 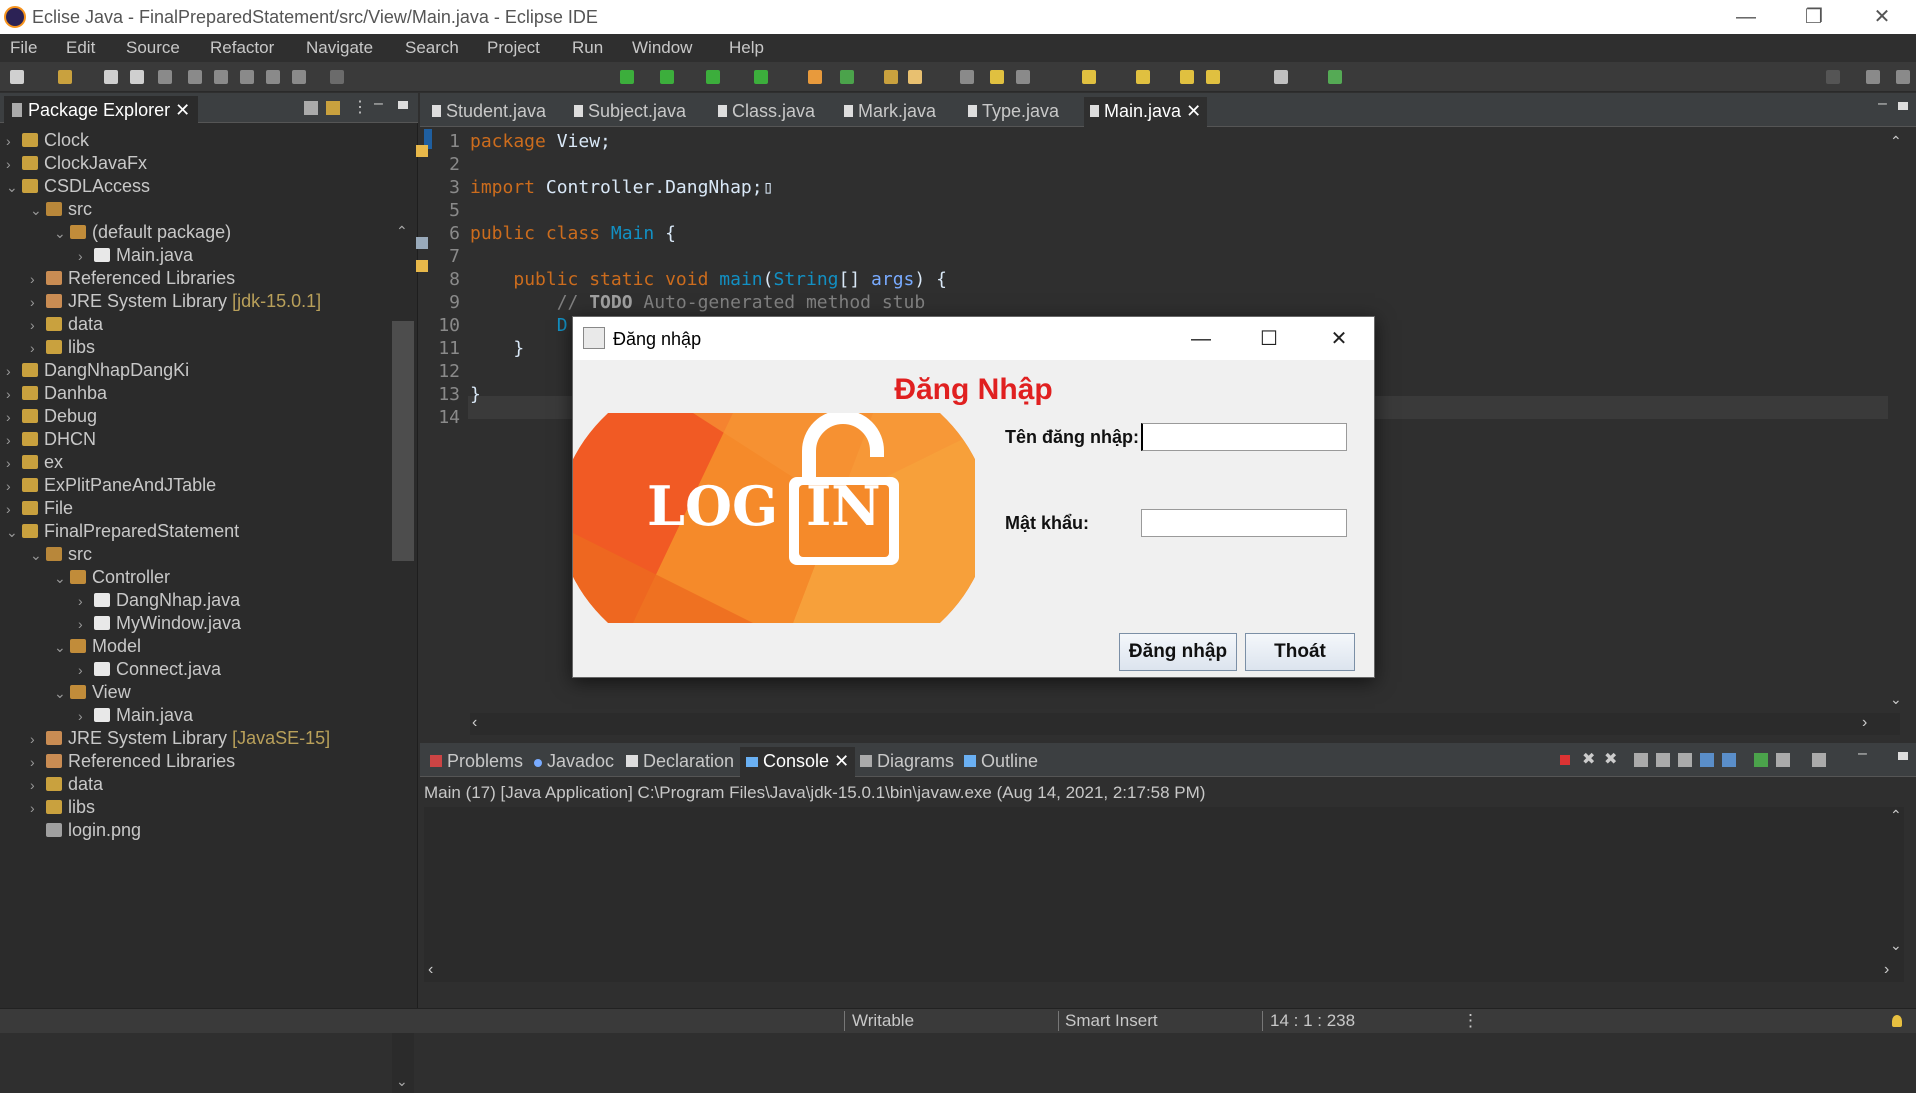 What do you see at coordinates (667, 77) in the screenshot?
I see `run-icon` at bounding box center [667, 77].